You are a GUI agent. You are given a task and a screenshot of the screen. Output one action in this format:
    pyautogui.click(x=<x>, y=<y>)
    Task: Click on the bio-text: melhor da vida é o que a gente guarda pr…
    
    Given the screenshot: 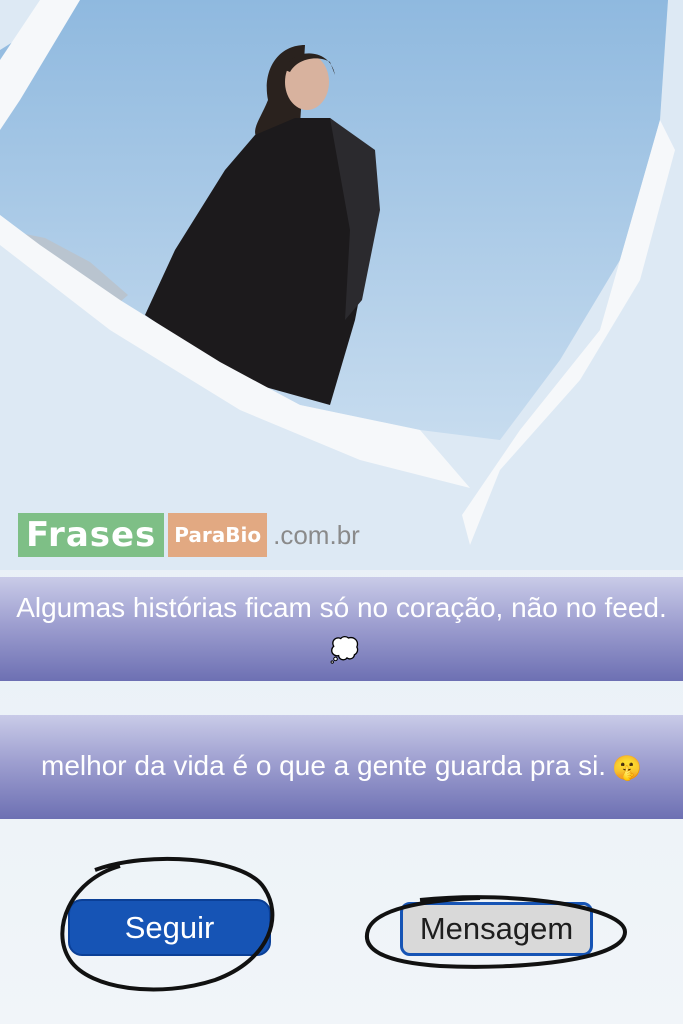 What is the action you would take?
    pyautogui.click(x=341, y=766)
    